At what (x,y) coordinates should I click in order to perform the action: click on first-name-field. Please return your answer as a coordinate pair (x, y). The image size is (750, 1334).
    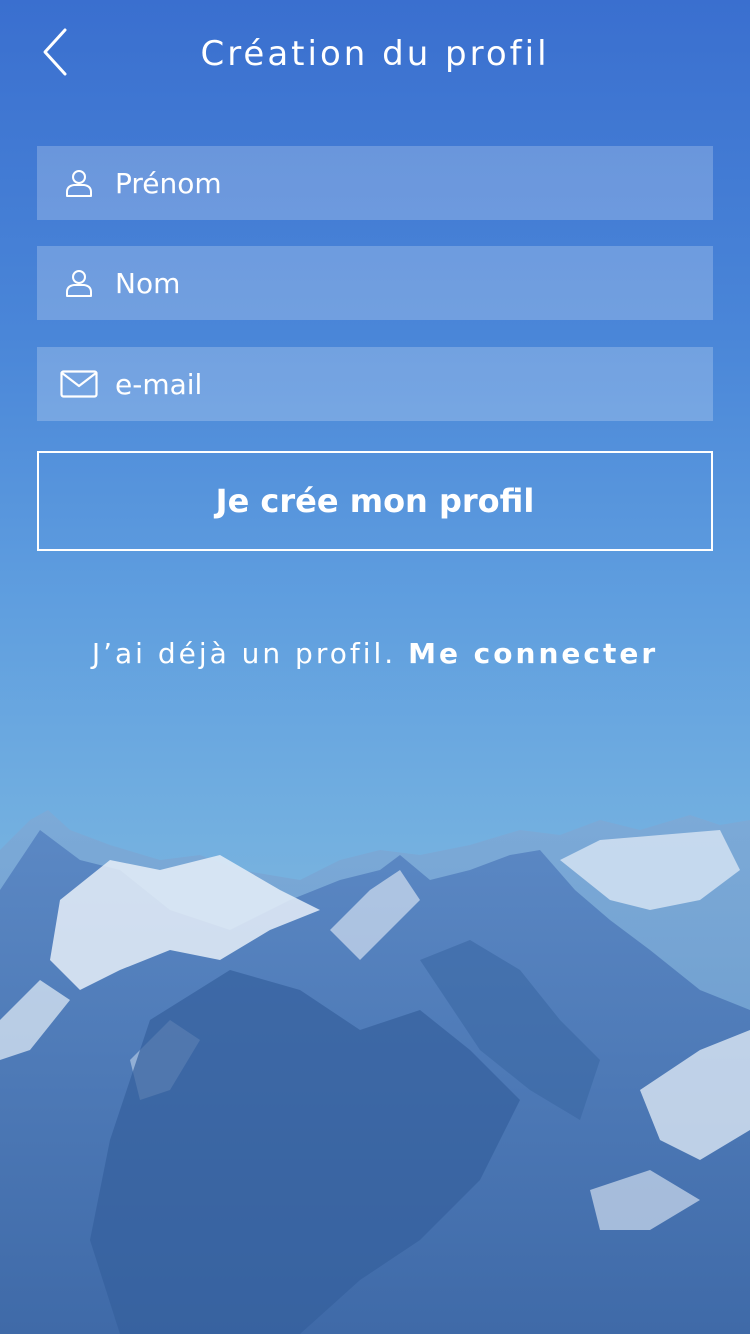
    Looking at the image, I should click on (375, 183).